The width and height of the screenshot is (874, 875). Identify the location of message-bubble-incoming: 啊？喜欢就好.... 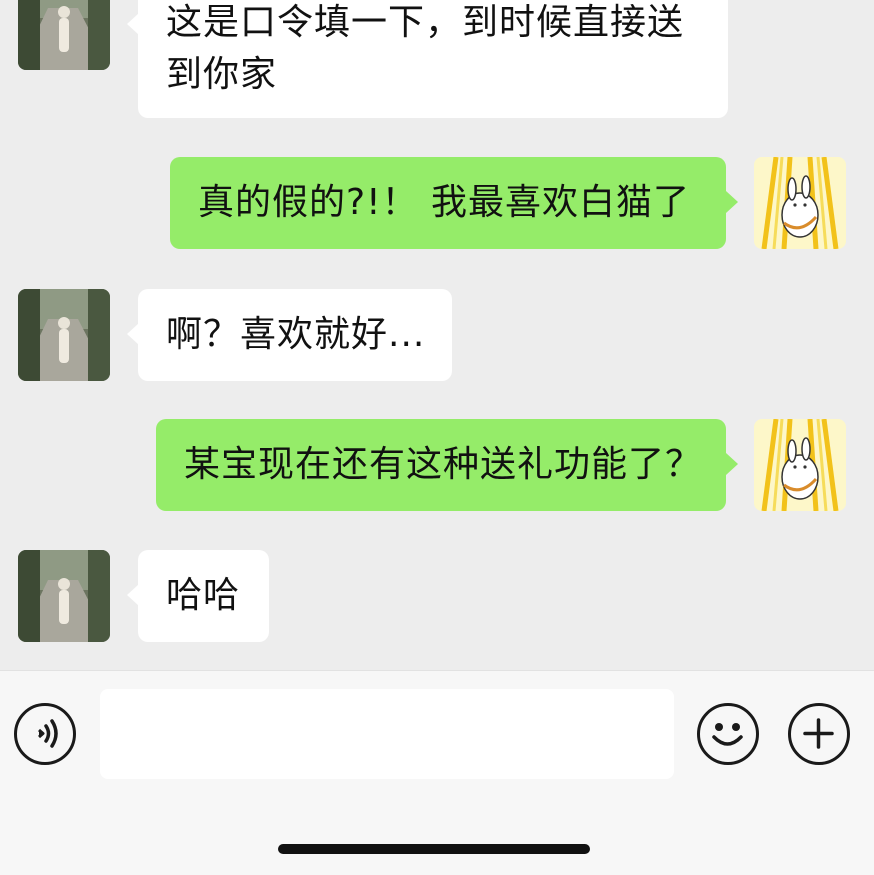
(295, 335).